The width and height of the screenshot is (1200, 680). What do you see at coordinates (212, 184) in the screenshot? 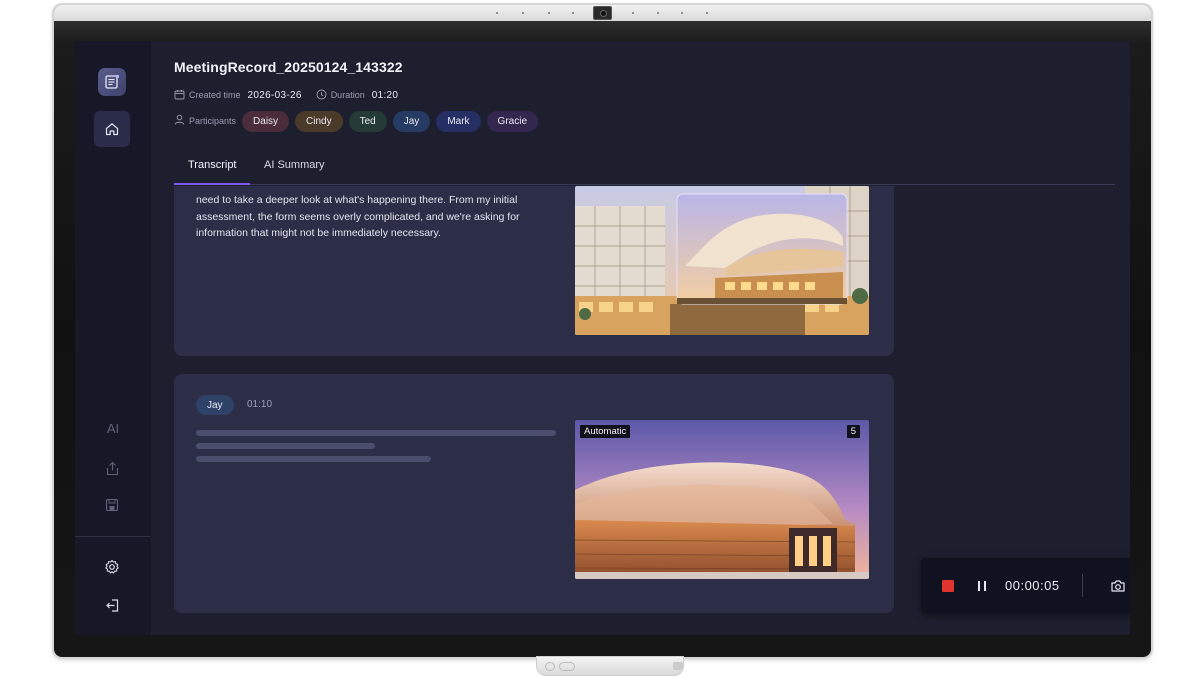
I see `active-tab-indicator` at bounding box center [212, 184].